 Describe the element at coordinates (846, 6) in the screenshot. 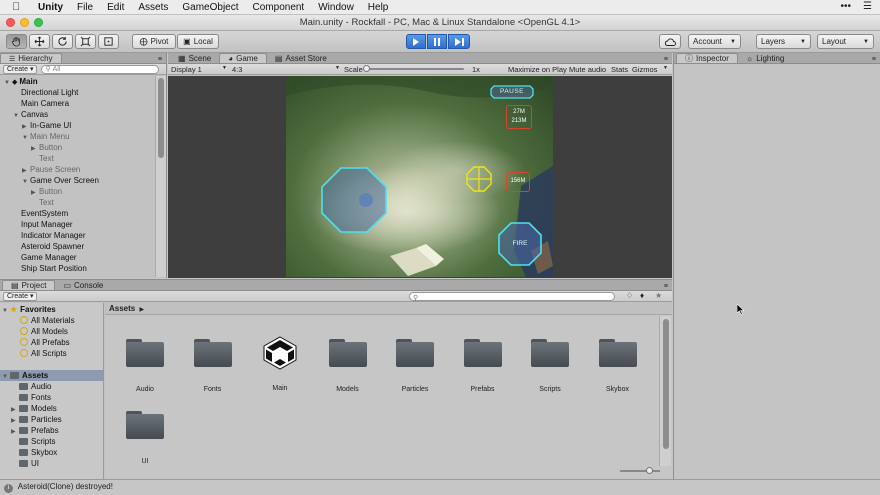

I see `more-icon: •••` at that location.